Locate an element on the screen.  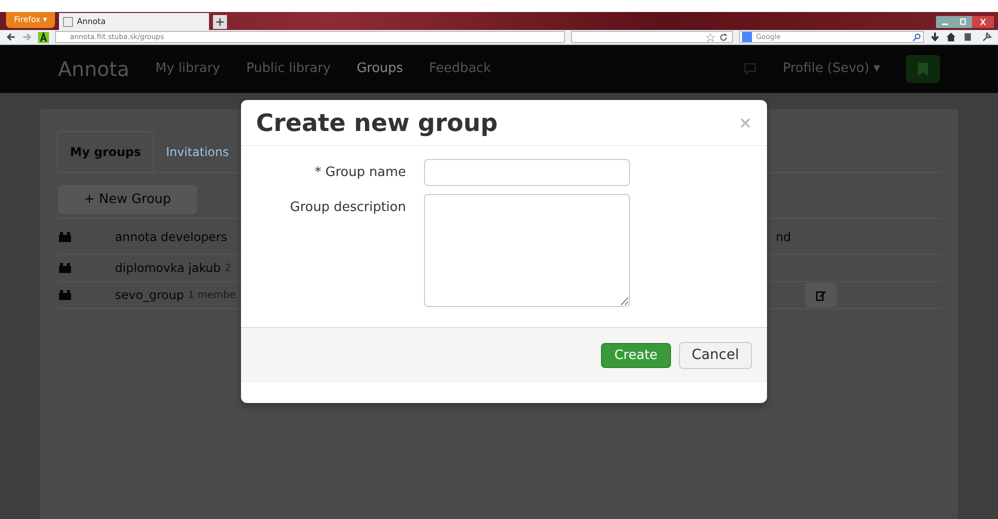
new-tab-icon is located at coordinates (220, 22).